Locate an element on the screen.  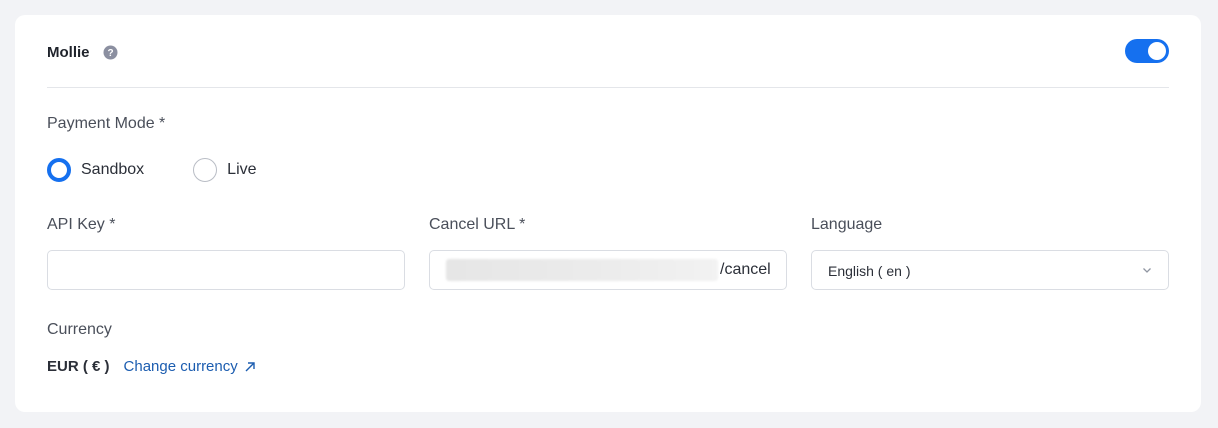
card-header: Mollie ? is located at coordinates (608, 51).